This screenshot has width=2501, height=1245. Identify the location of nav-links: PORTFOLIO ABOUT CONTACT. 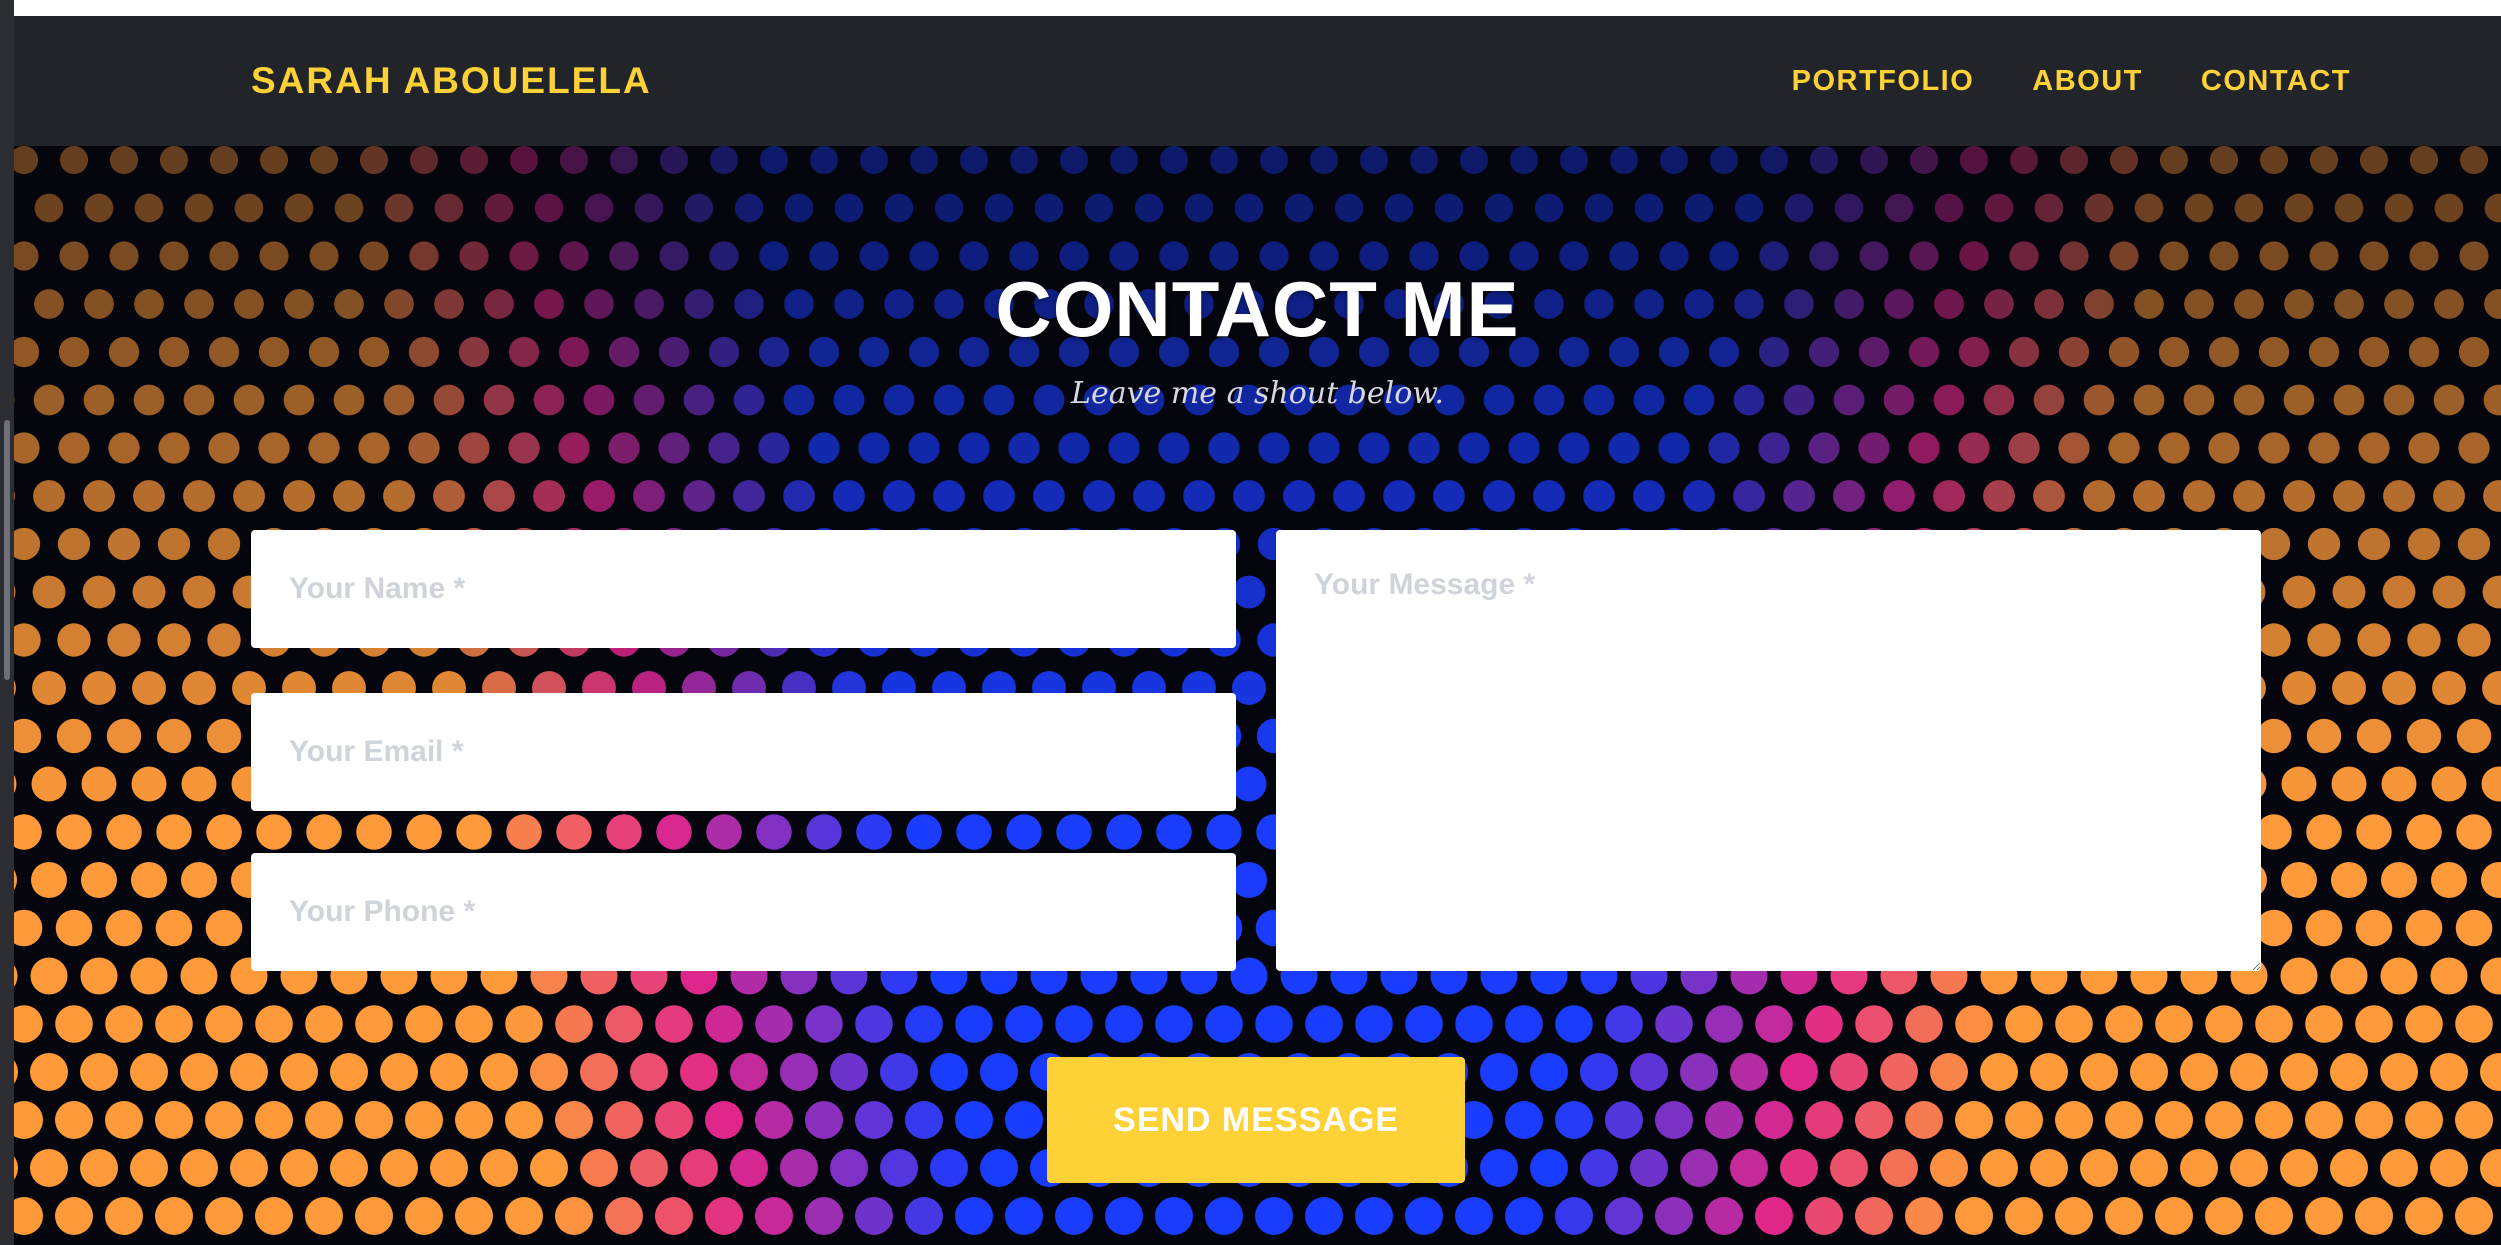
(2071, 81).